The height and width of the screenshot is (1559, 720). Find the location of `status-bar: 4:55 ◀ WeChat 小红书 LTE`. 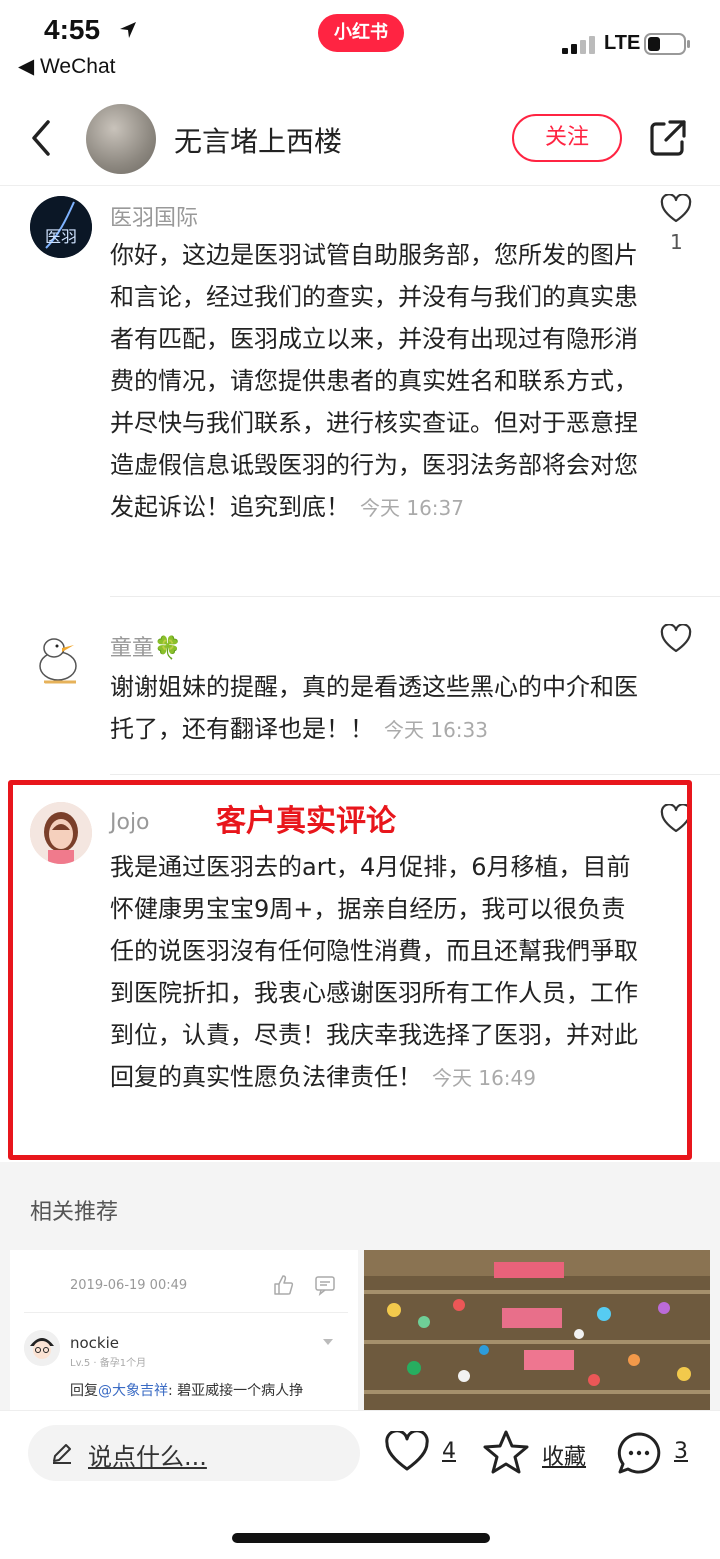

status-bar: 4:55 ◀ WeChat 小红书 LTE is located at coordinates (360, 43).